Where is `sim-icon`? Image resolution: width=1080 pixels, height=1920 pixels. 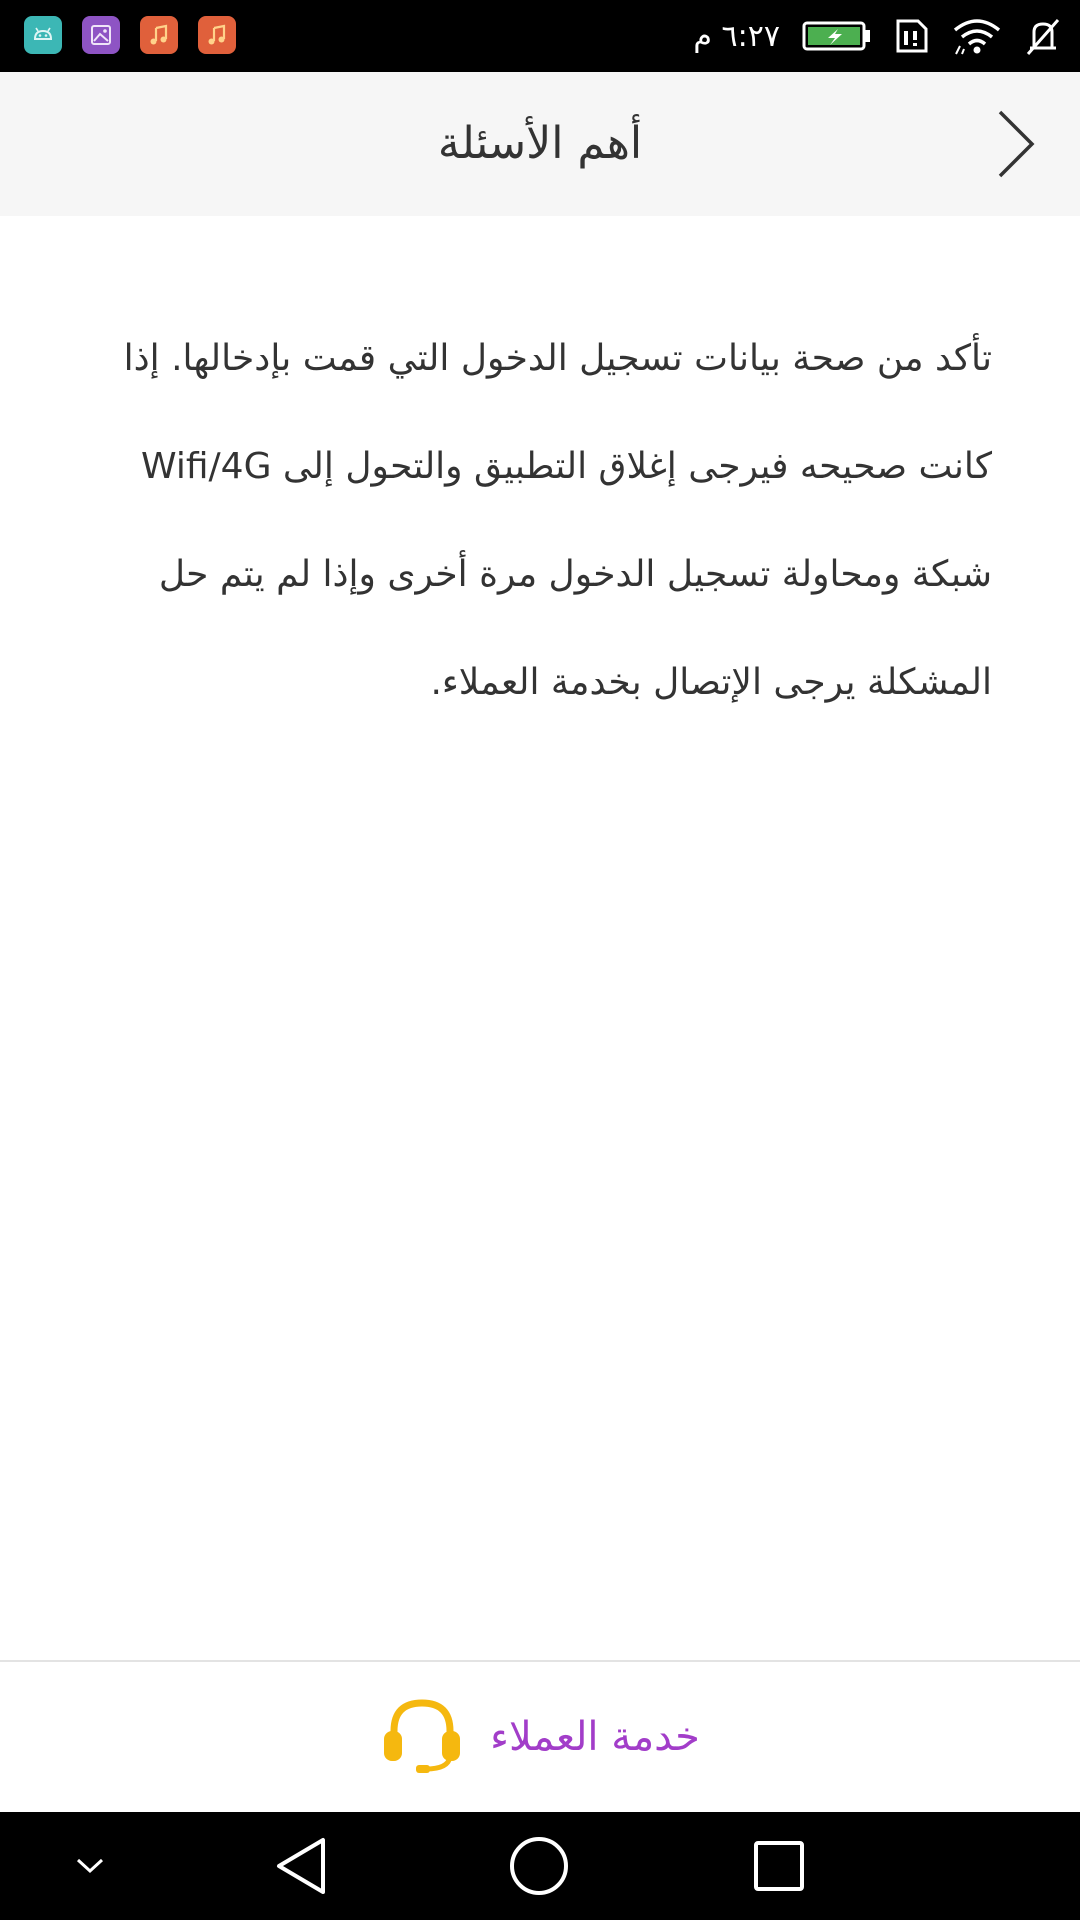
sim-icon is located at coordinates (912, 36).